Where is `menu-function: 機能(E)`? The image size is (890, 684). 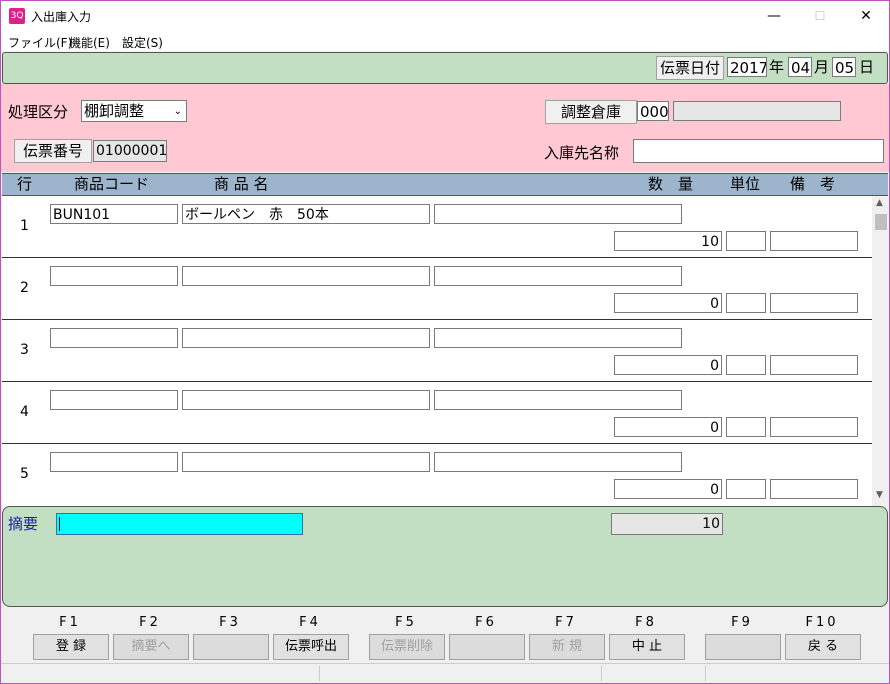 menu-function: 機能(E) is located at coordinates (89, 42).